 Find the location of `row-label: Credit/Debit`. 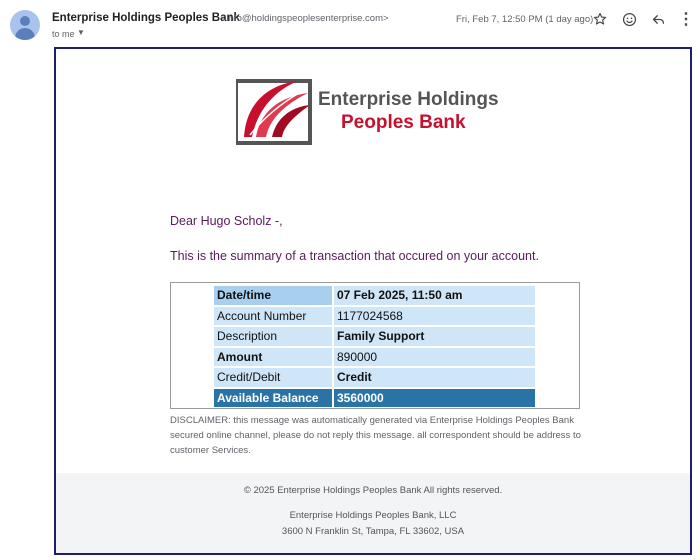

row-label: Credit/Debit is located at coordinates (273, 377).